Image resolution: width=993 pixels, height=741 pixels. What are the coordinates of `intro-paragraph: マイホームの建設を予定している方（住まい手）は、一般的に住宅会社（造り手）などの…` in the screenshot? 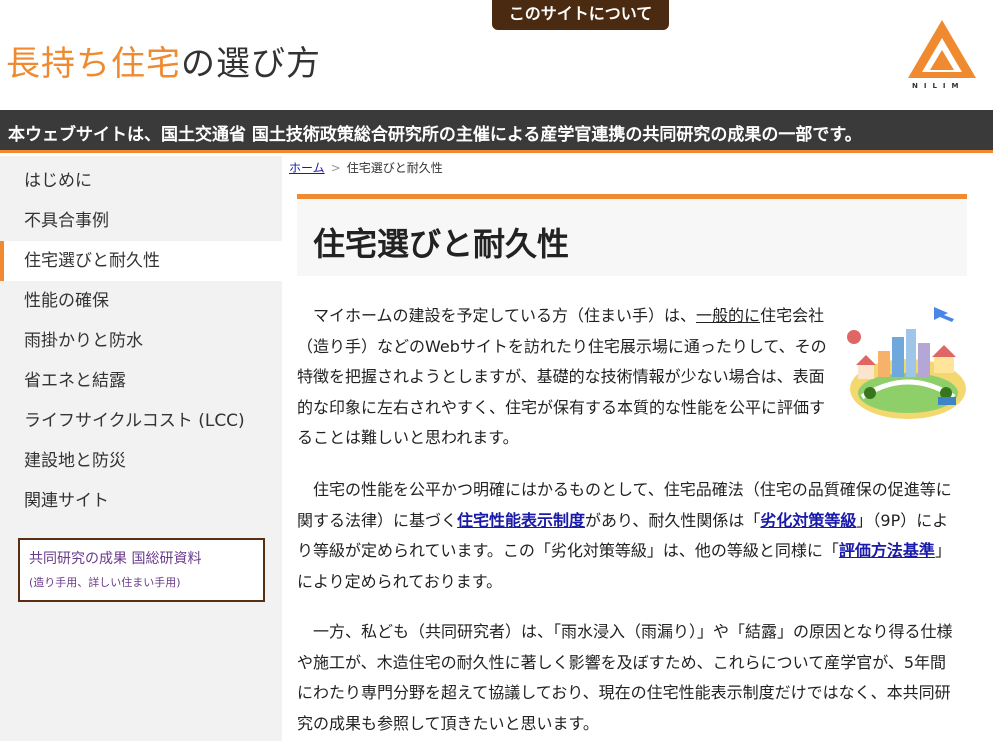 It's located at (564, 377).